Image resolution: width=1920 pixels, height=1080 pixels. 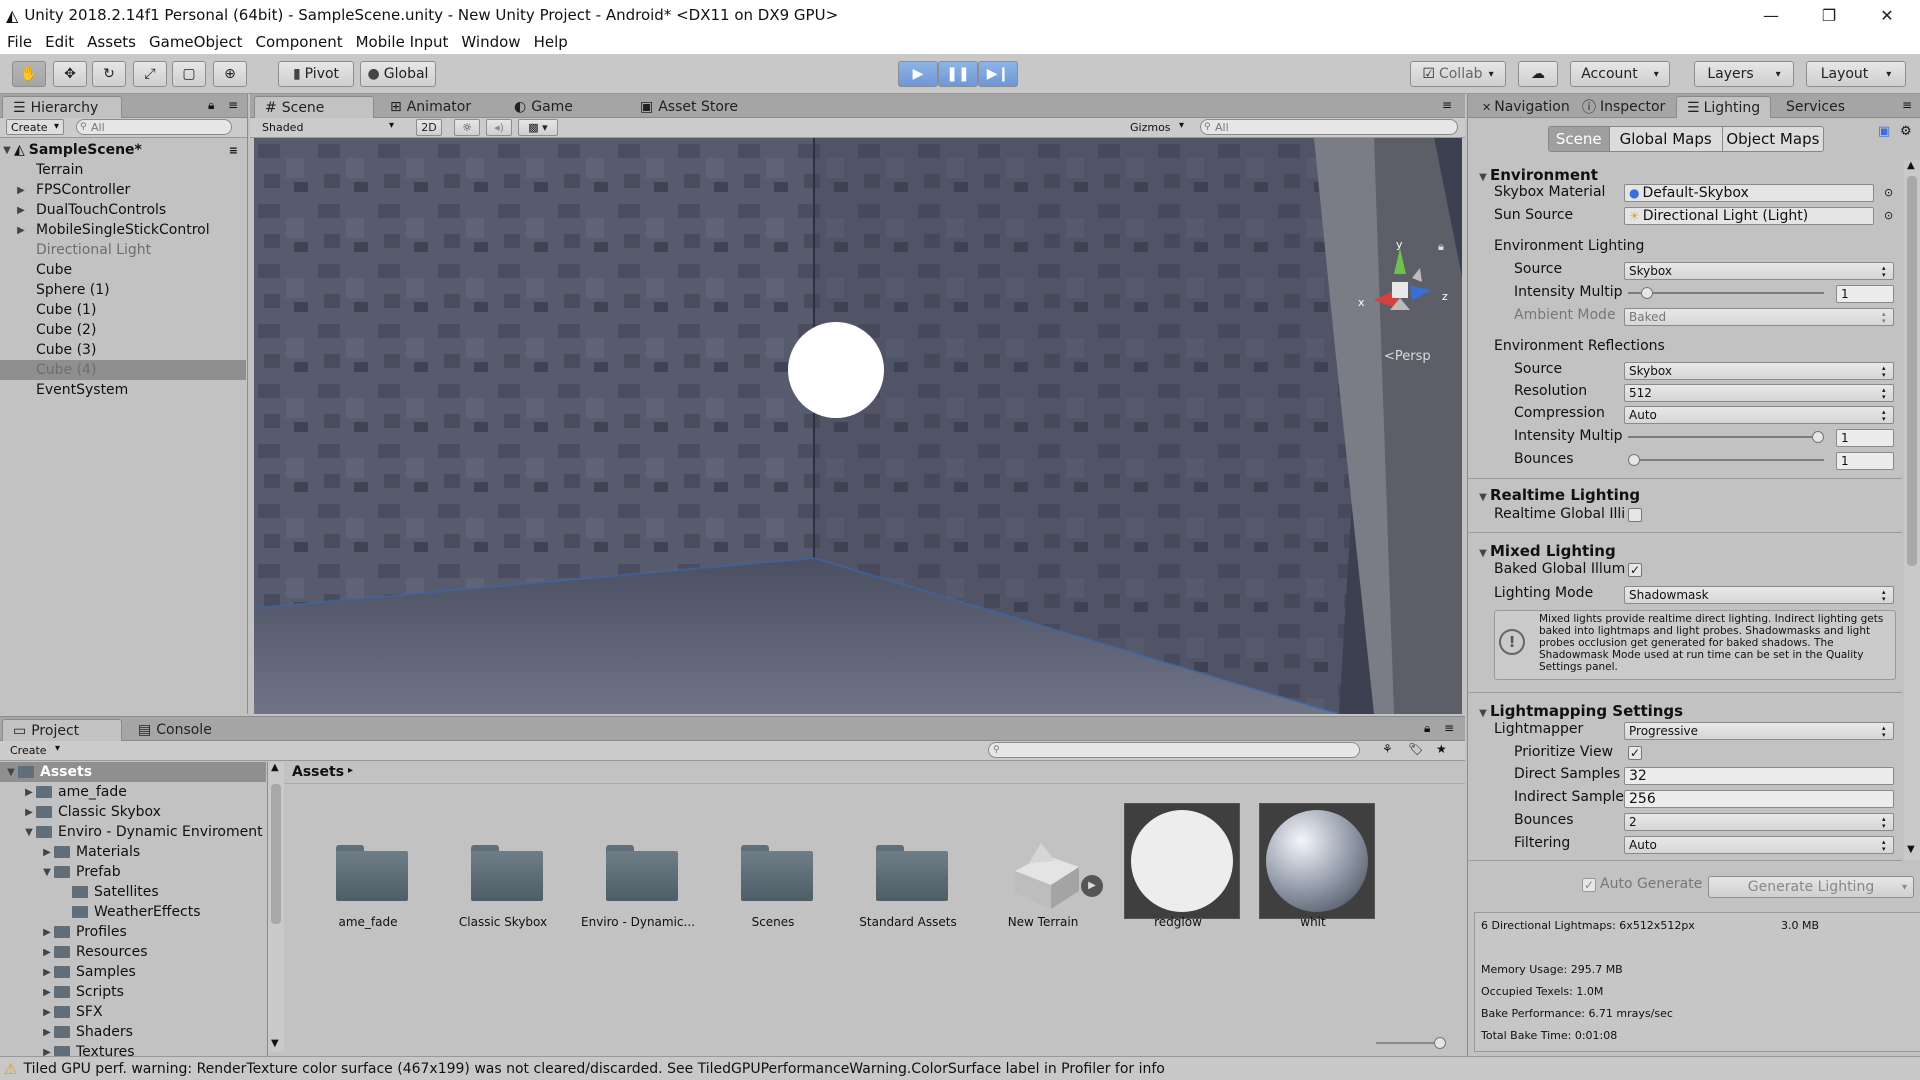 What do you see at coordinates (543, 107) in the screenshot?
I see `tab-game: ◐ Game` at bounding box center [543, 107].